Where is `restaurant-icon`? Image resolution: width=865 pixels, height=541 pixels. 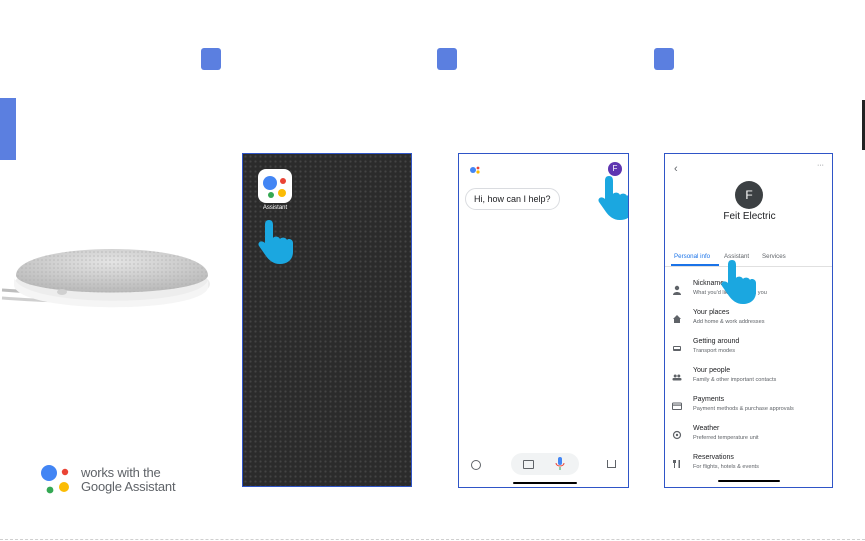 restaurant-icon is located at coordinates (676, 464).